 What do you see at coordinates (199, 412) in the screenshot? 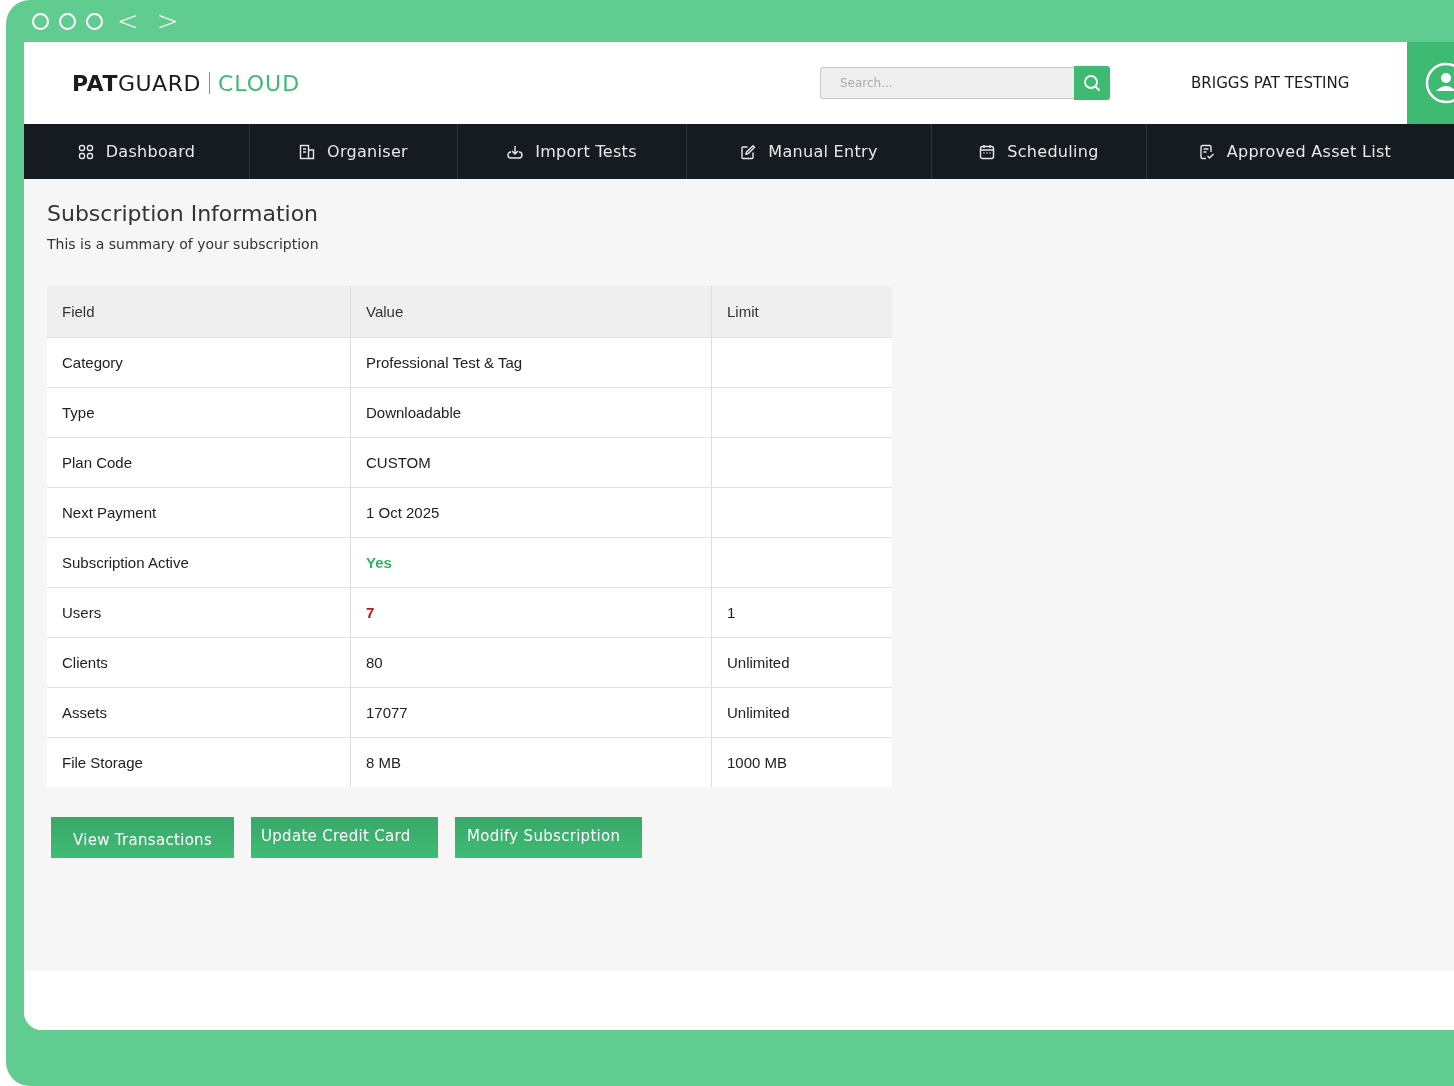
I see `table-cell: Type` at bounding box center [199, 412].